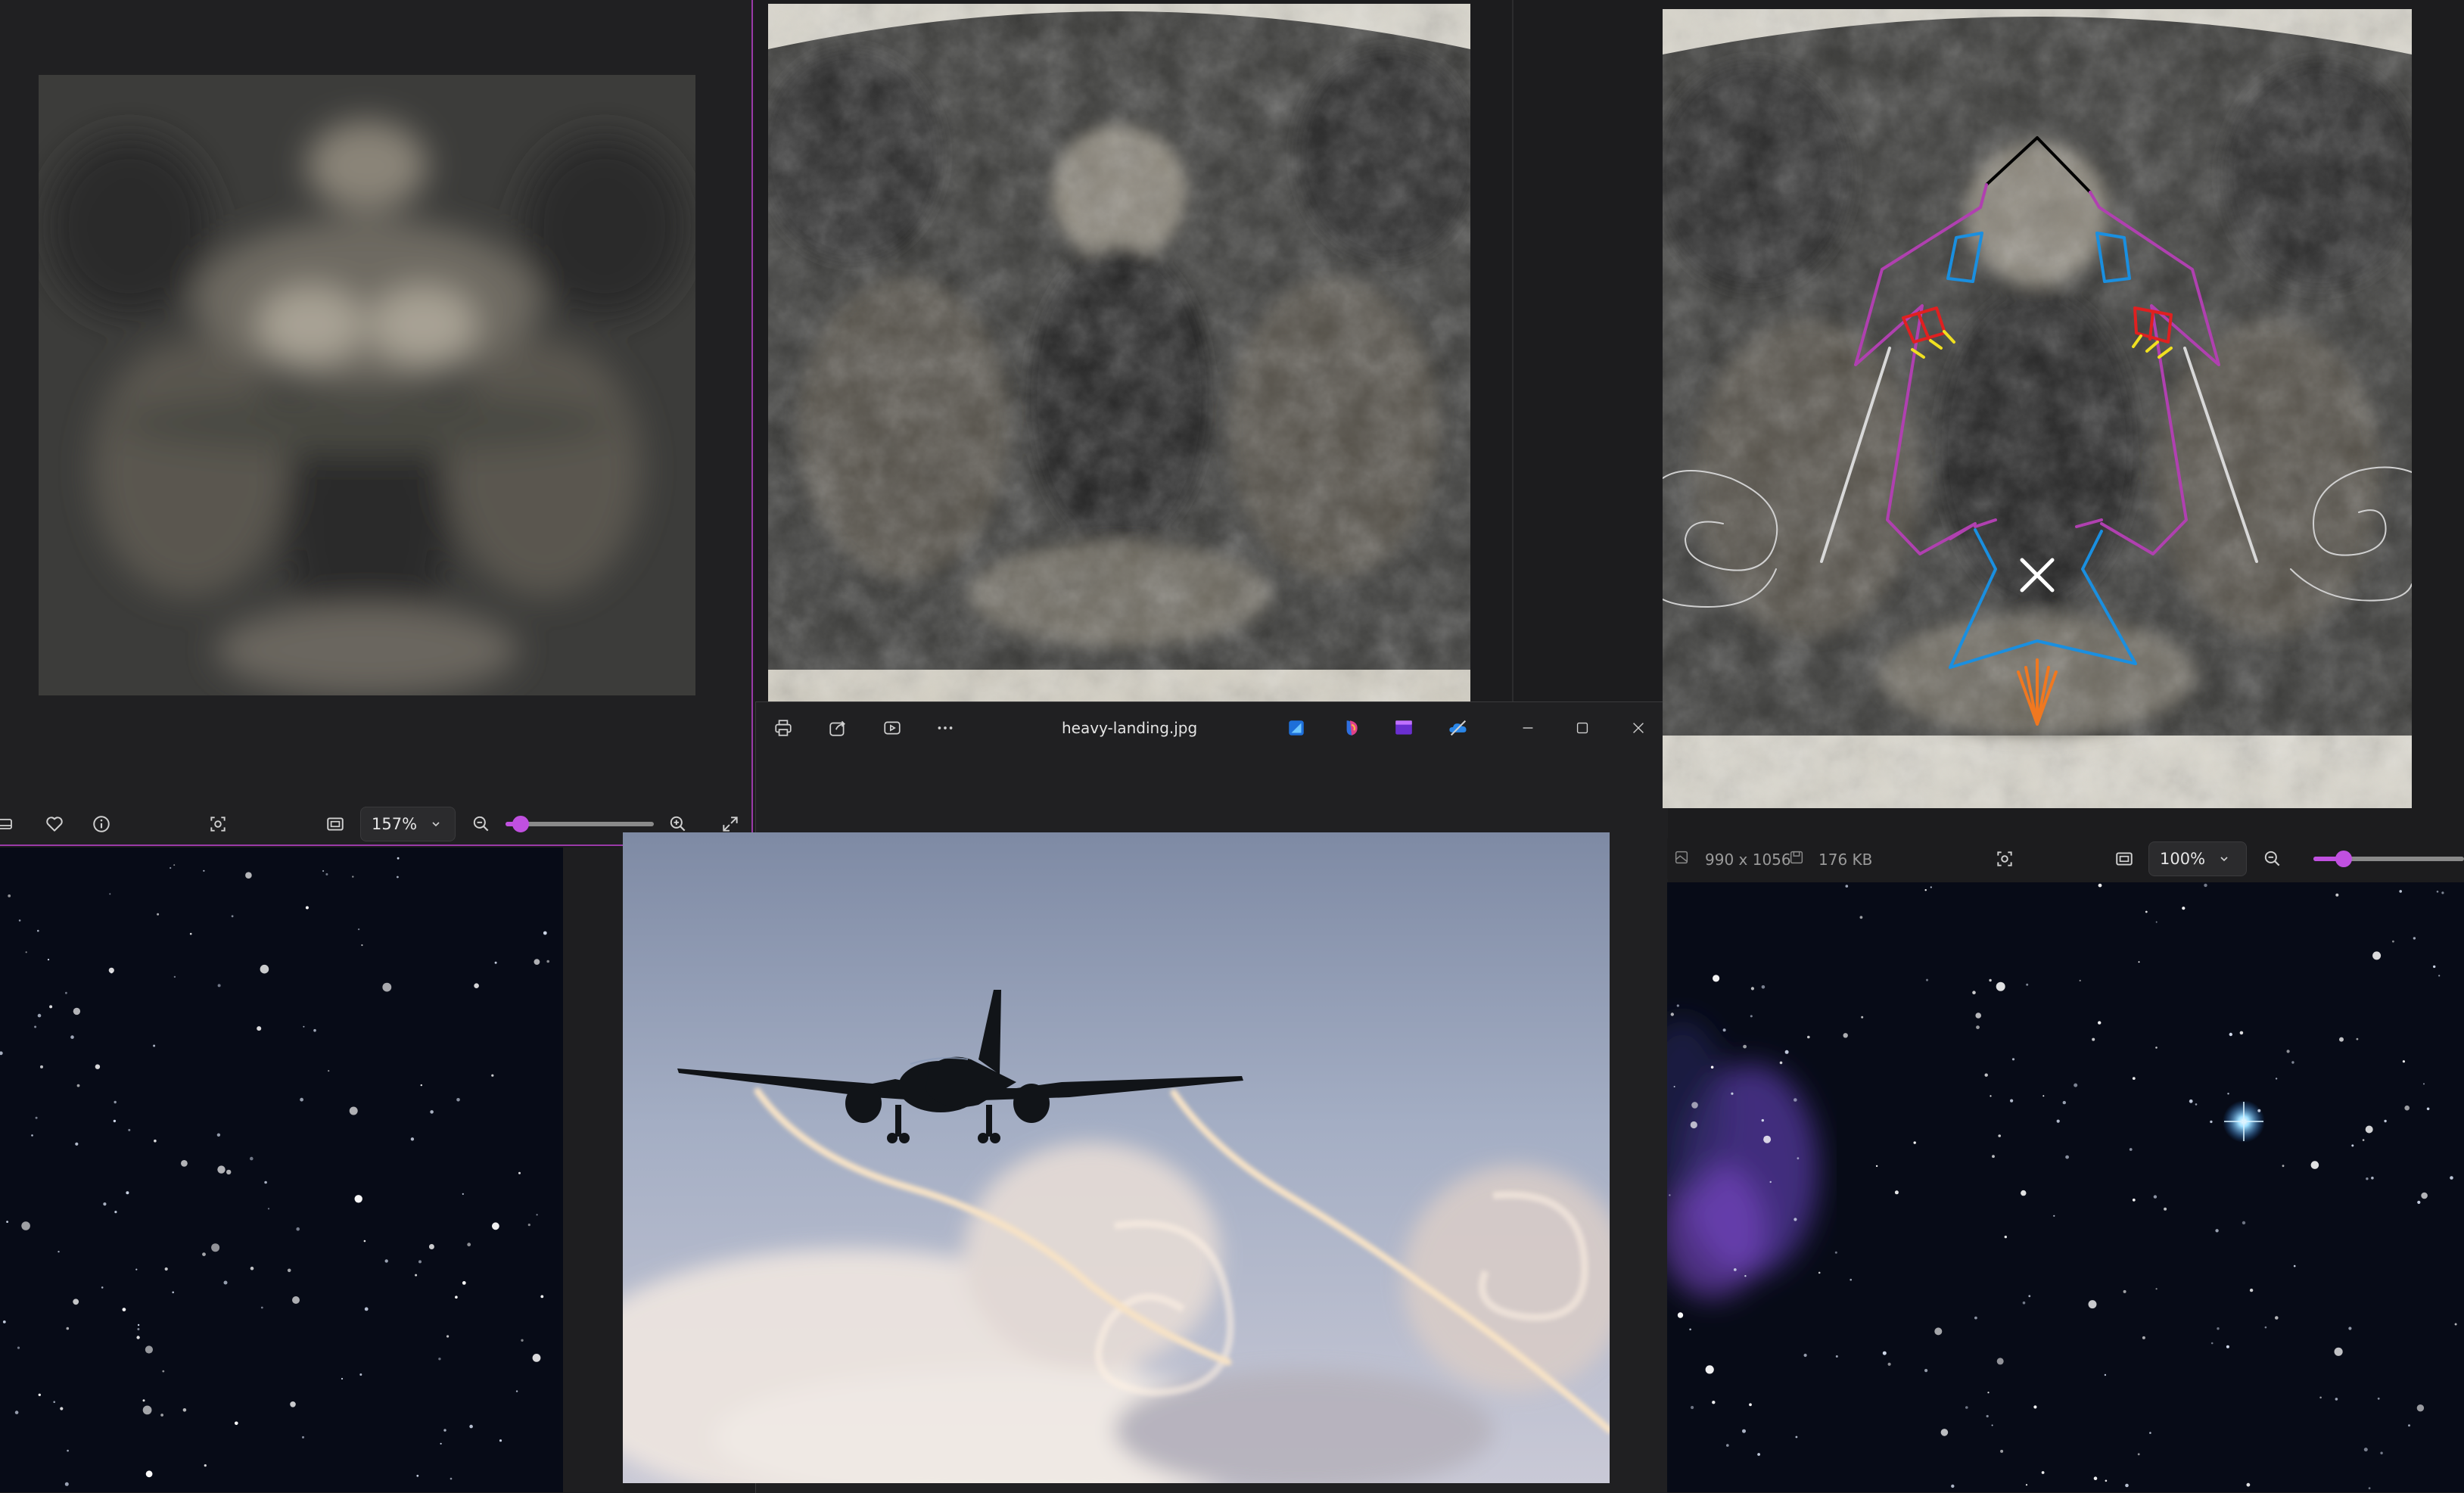  What do you see at coordinates (2197, 858) in the screenshot?
I see `zoom-dropdown: 100%` at bounding box center [2197, 858].